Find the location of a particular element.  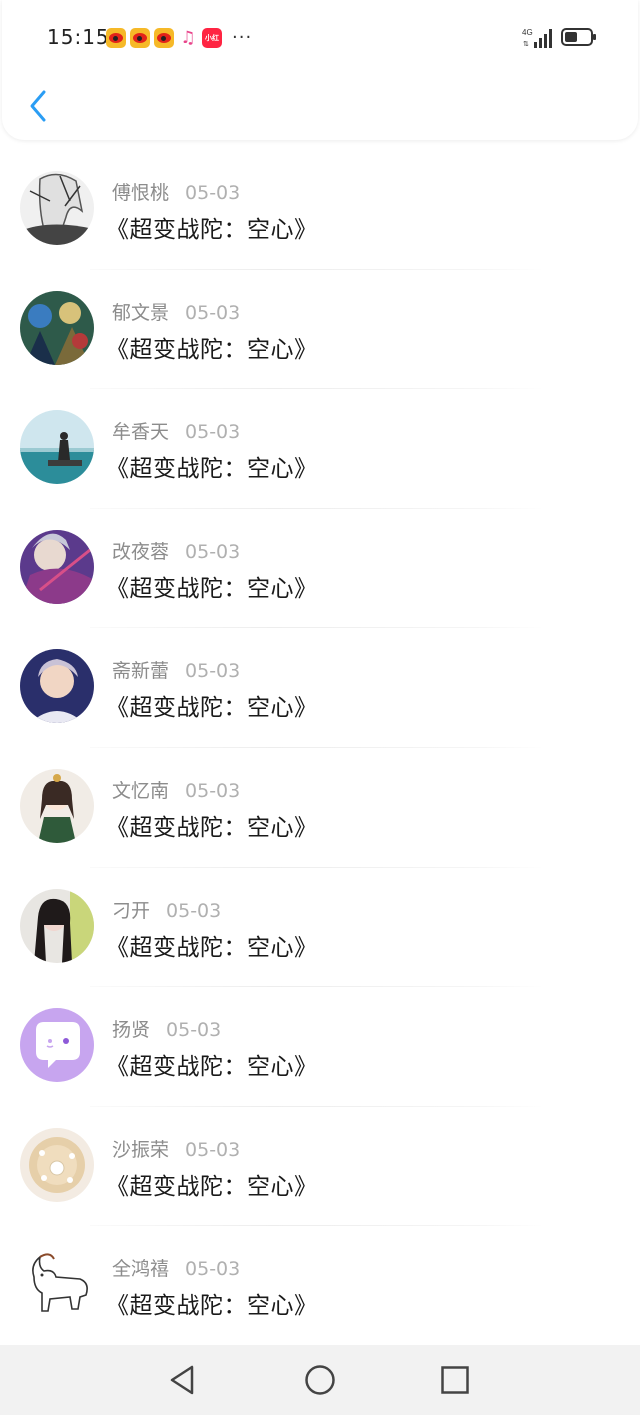

user-name: 斋新蕾 is located at coordinates (141, 671).